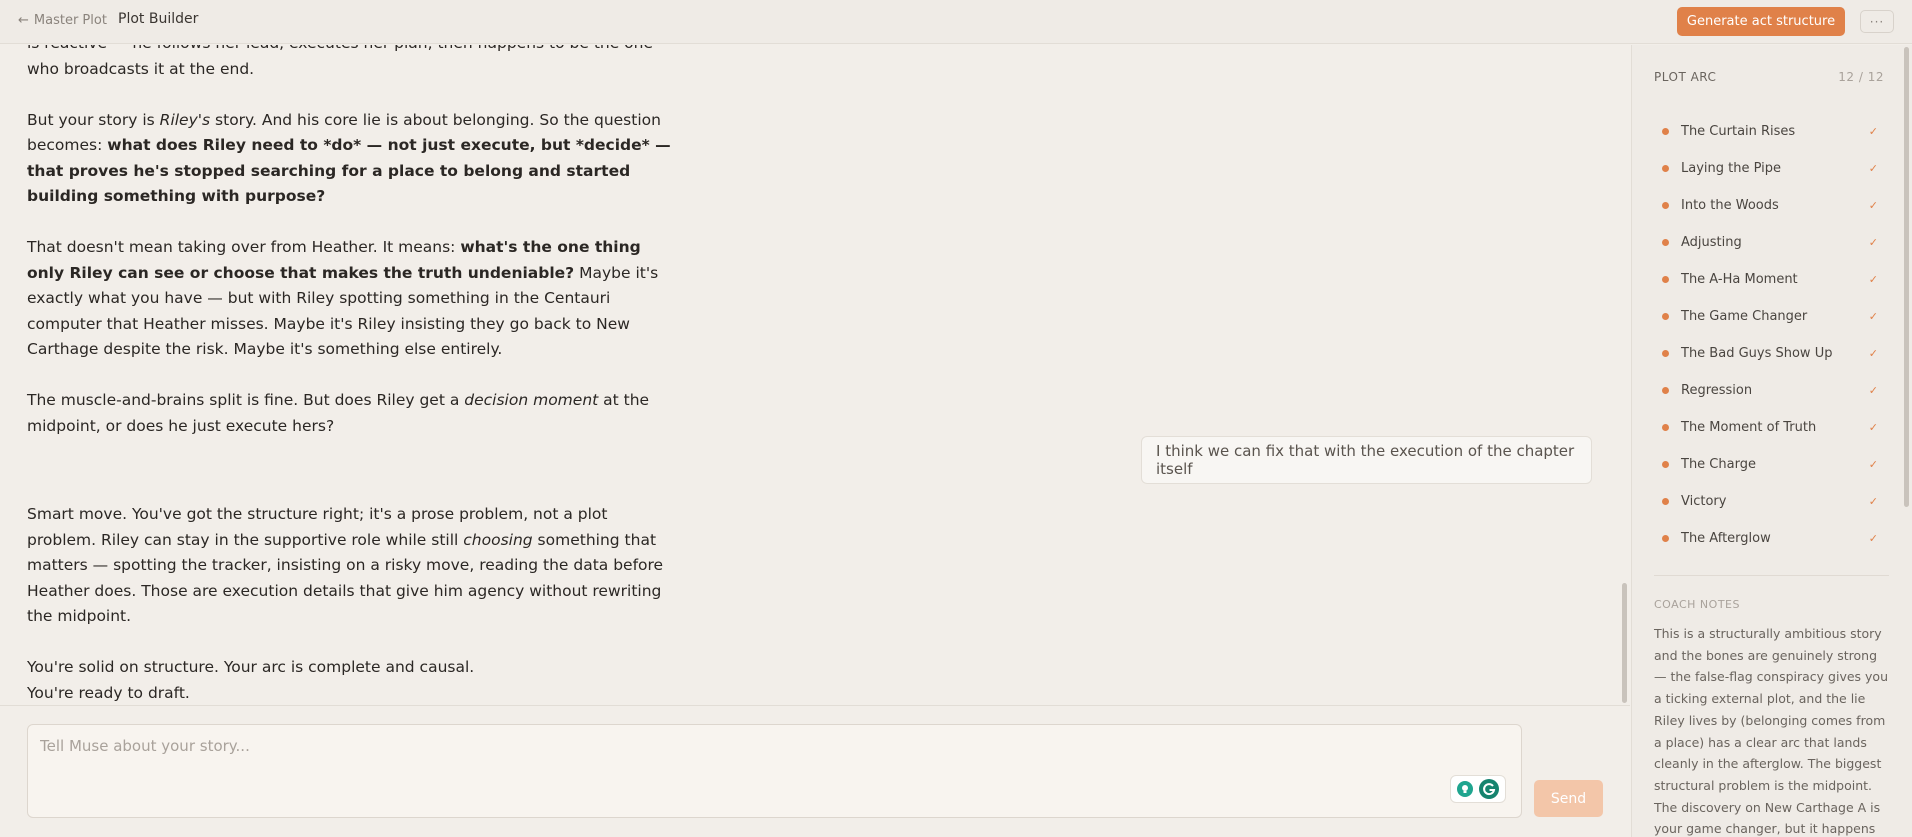 This screenshot has width=1912, height=837. What do you see at coordinates (1568, 798) in the screenshot?
I see `send-button: Send` at bounding box center [1568, 798].